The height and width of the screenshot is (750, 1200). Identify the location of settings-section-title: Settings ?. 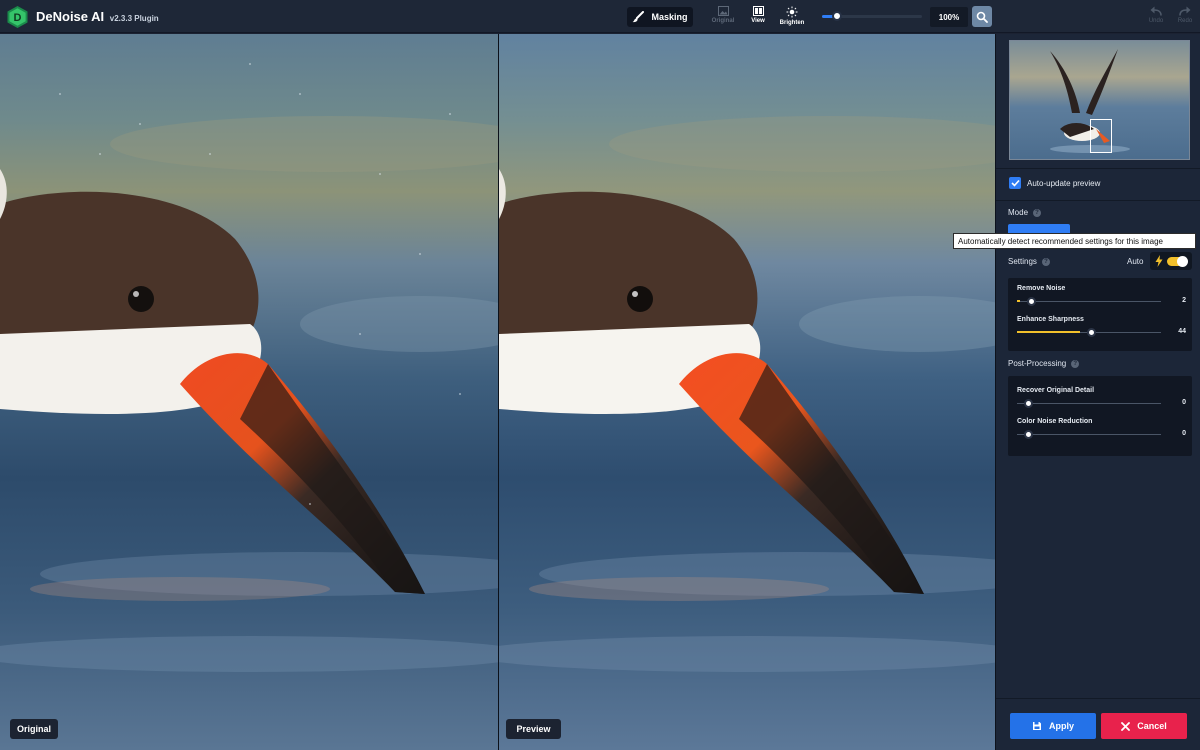
(1029, 261).